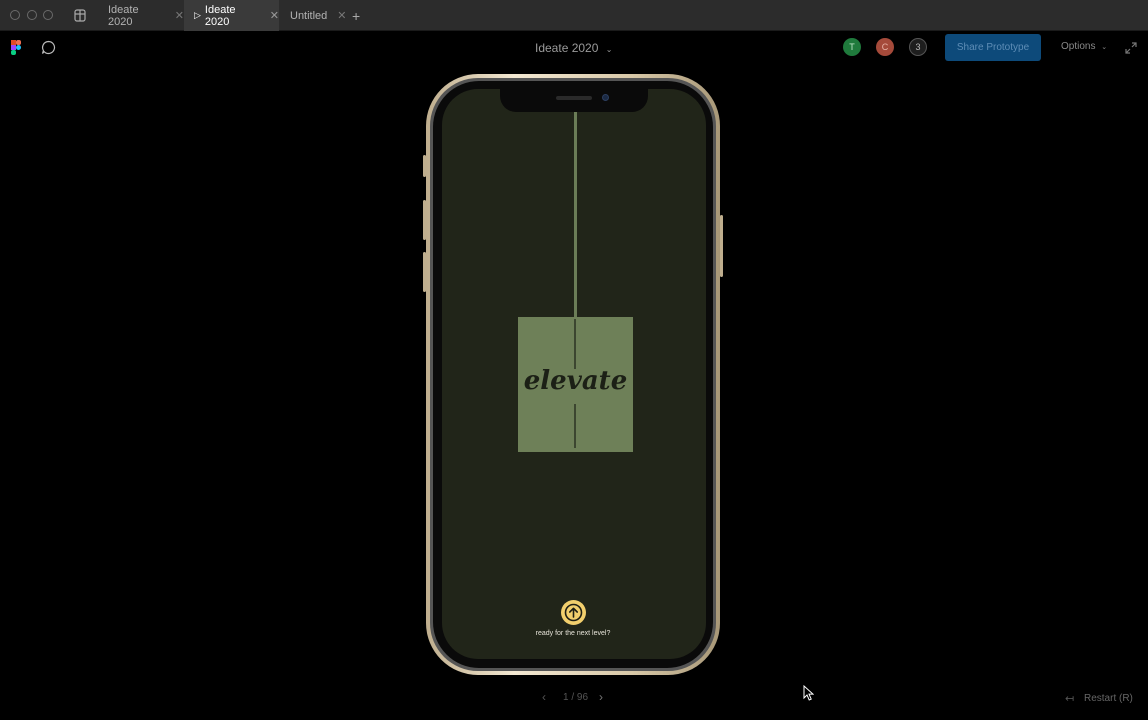 This screenshot has height=720, width=1148. What do you see at coordinates (80, 15) in the screenshot?
I see `figma-home-icon` at bounding box center [80, 15].